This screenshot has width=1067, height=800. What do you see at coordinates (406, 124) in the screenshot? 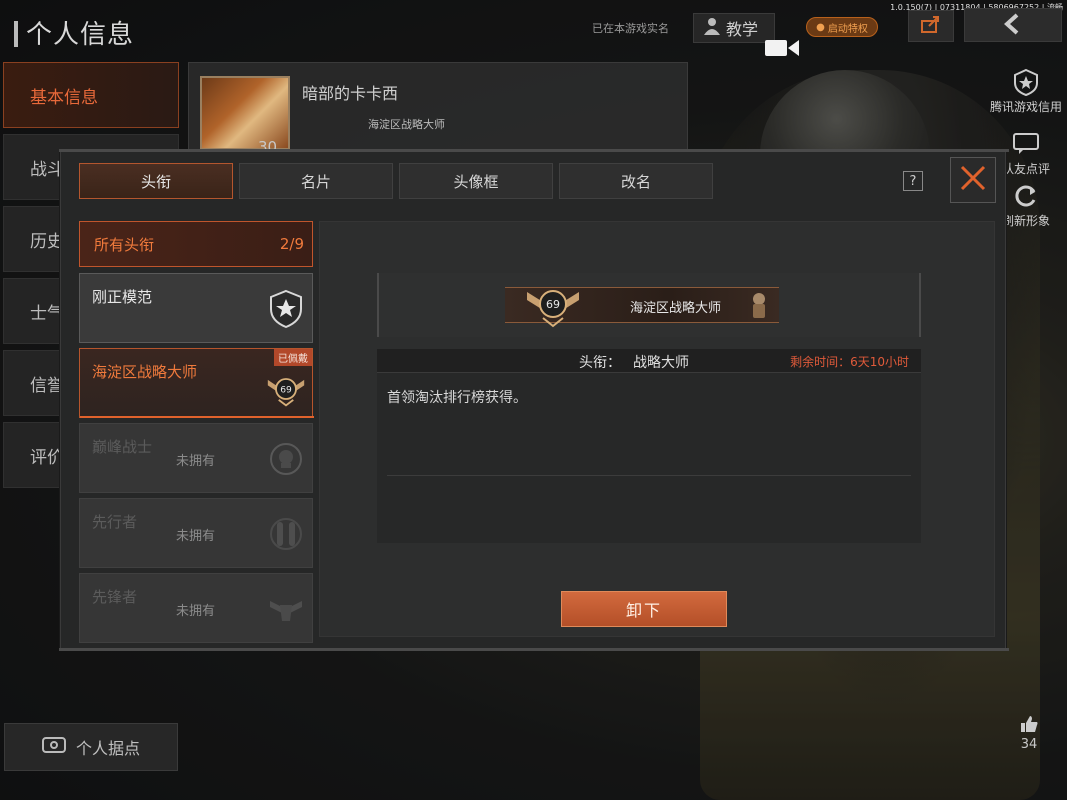
I see `profile-title: 海淀区战略大师` at bounding box center [406, 124].